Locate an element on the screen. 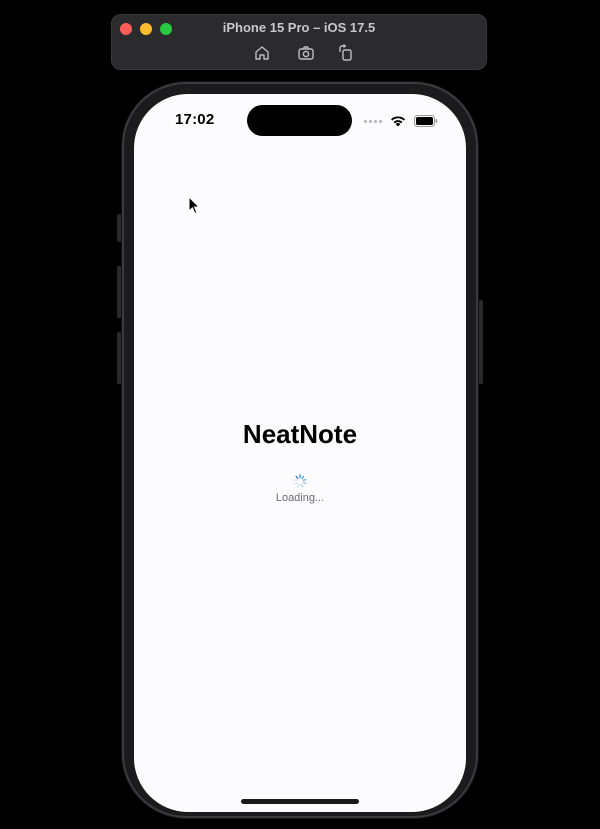 Image resolution: width=600 pixels, height=829 pixels. camera-icon is located at coordinates (306, 53).